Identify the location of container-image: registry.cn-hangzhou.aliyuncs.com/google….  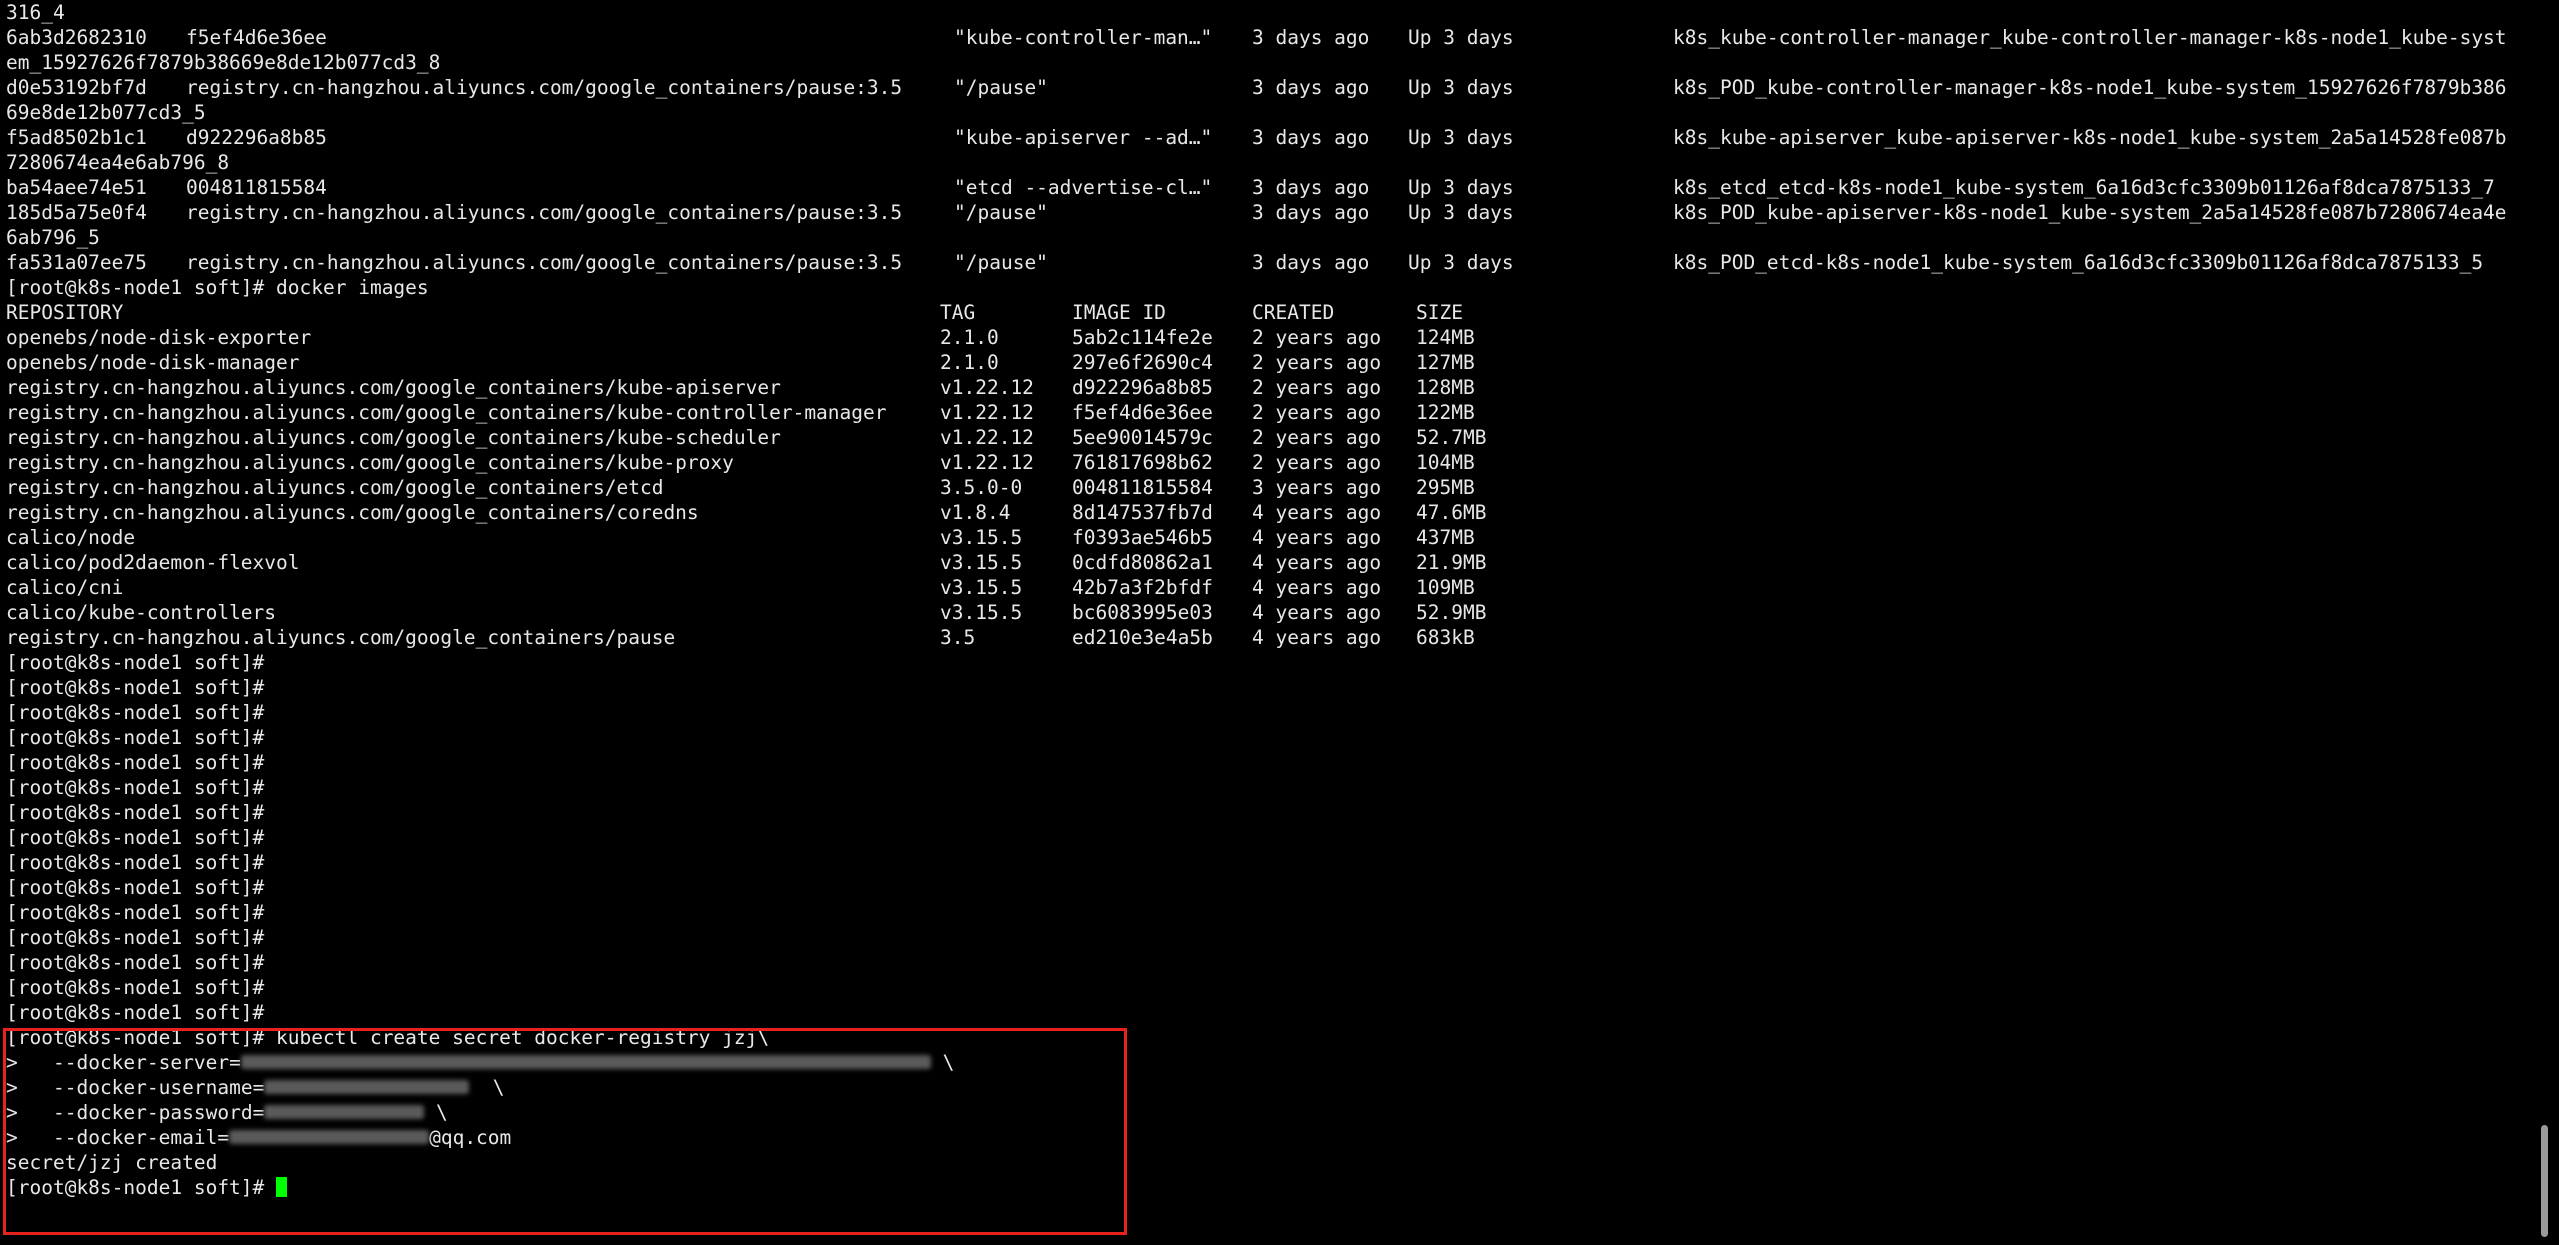
(544, 87).